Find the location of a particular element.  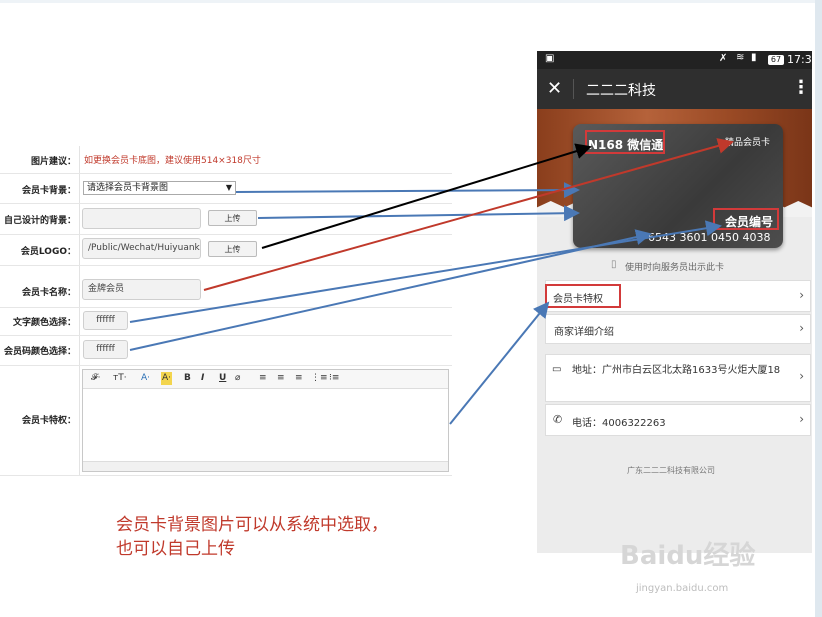

arrow-textcolor-to-code is located at coordinates (425, 271).